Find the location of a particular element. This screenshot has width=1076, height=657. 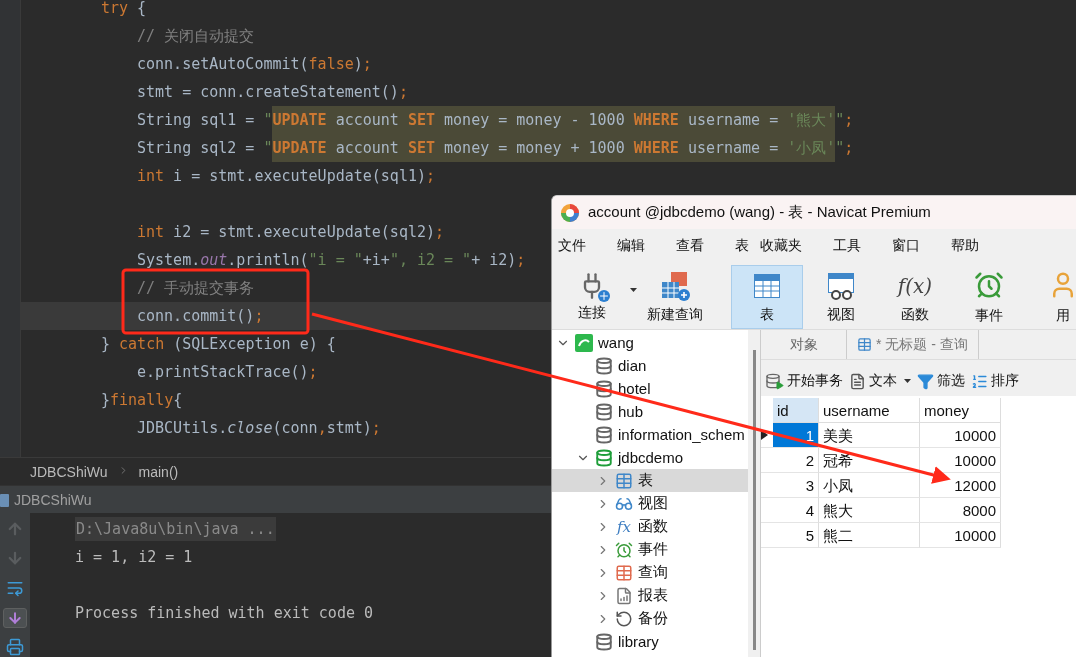

grid-toolbar-button: 开始事务 is located at coordinates (804, 381).